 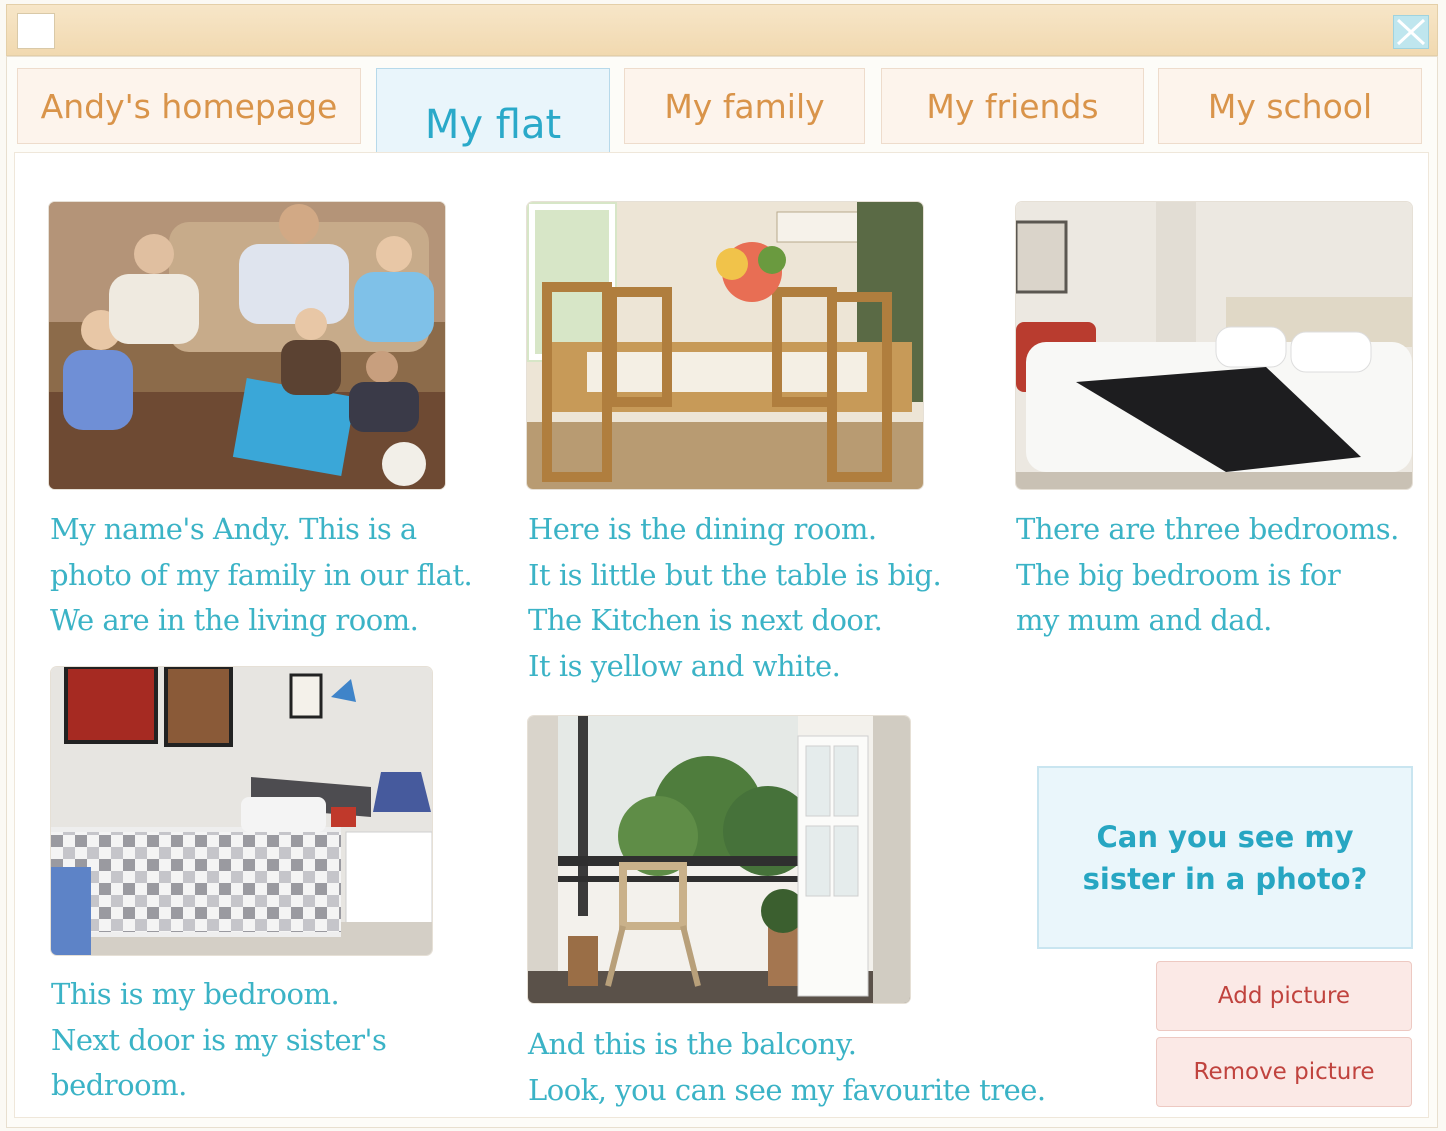 What do you see at coordinates (1411, 32) in the screenshot?
I see `close-icon` at bounding box center [1411, 32].